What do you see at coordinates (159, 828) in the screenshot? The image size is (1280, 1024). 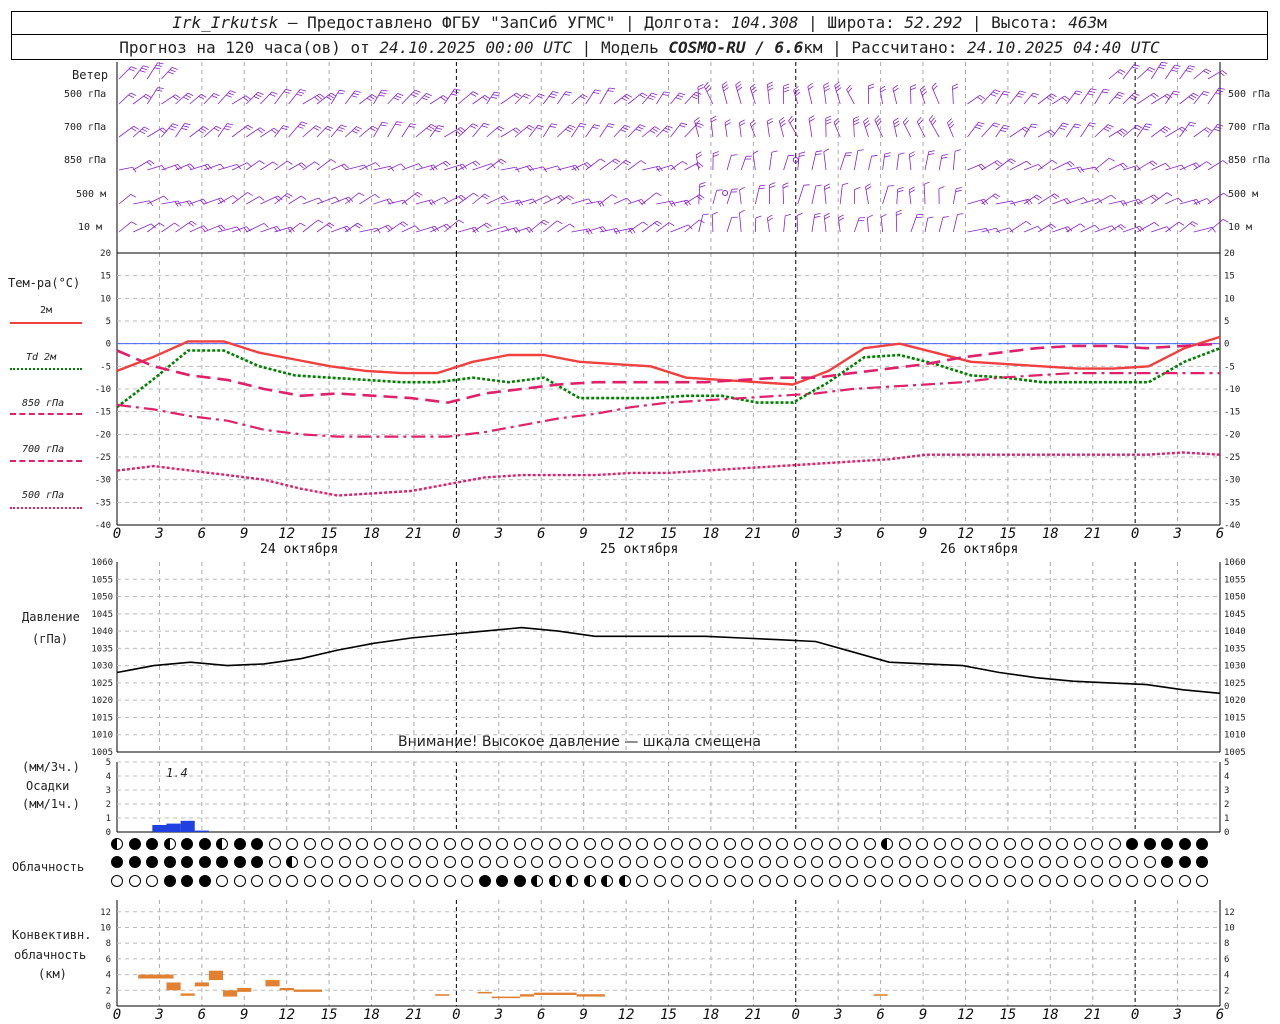 I see `precip-bar` at bounding box center [159, 828].